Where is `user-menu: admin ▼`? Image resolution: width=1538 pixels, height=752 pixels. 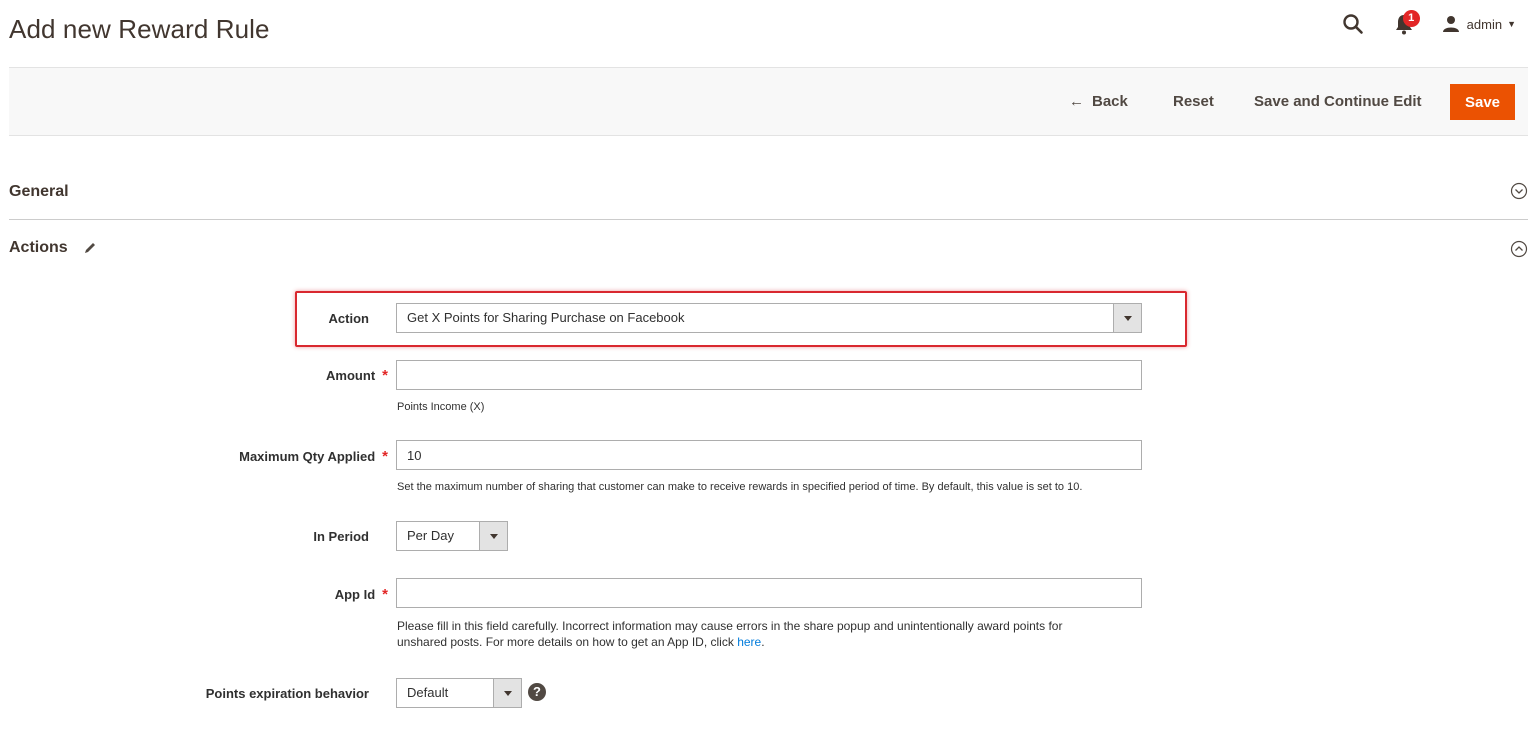
user-menu: admin ▼ is located at coordinates (1479, 24).